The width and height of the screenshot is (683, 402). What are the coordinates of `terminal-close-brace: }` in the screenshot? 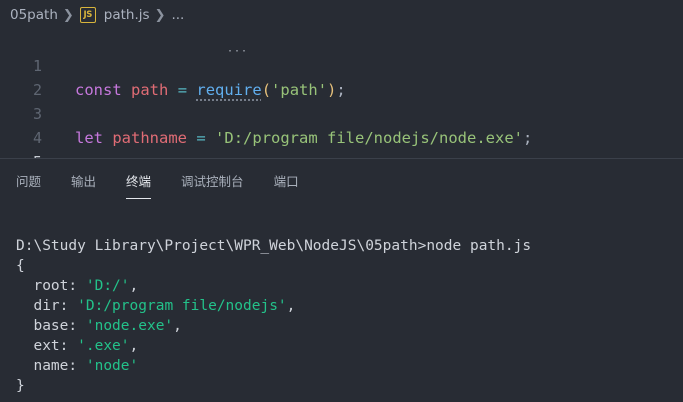 It's located at (20, 386).